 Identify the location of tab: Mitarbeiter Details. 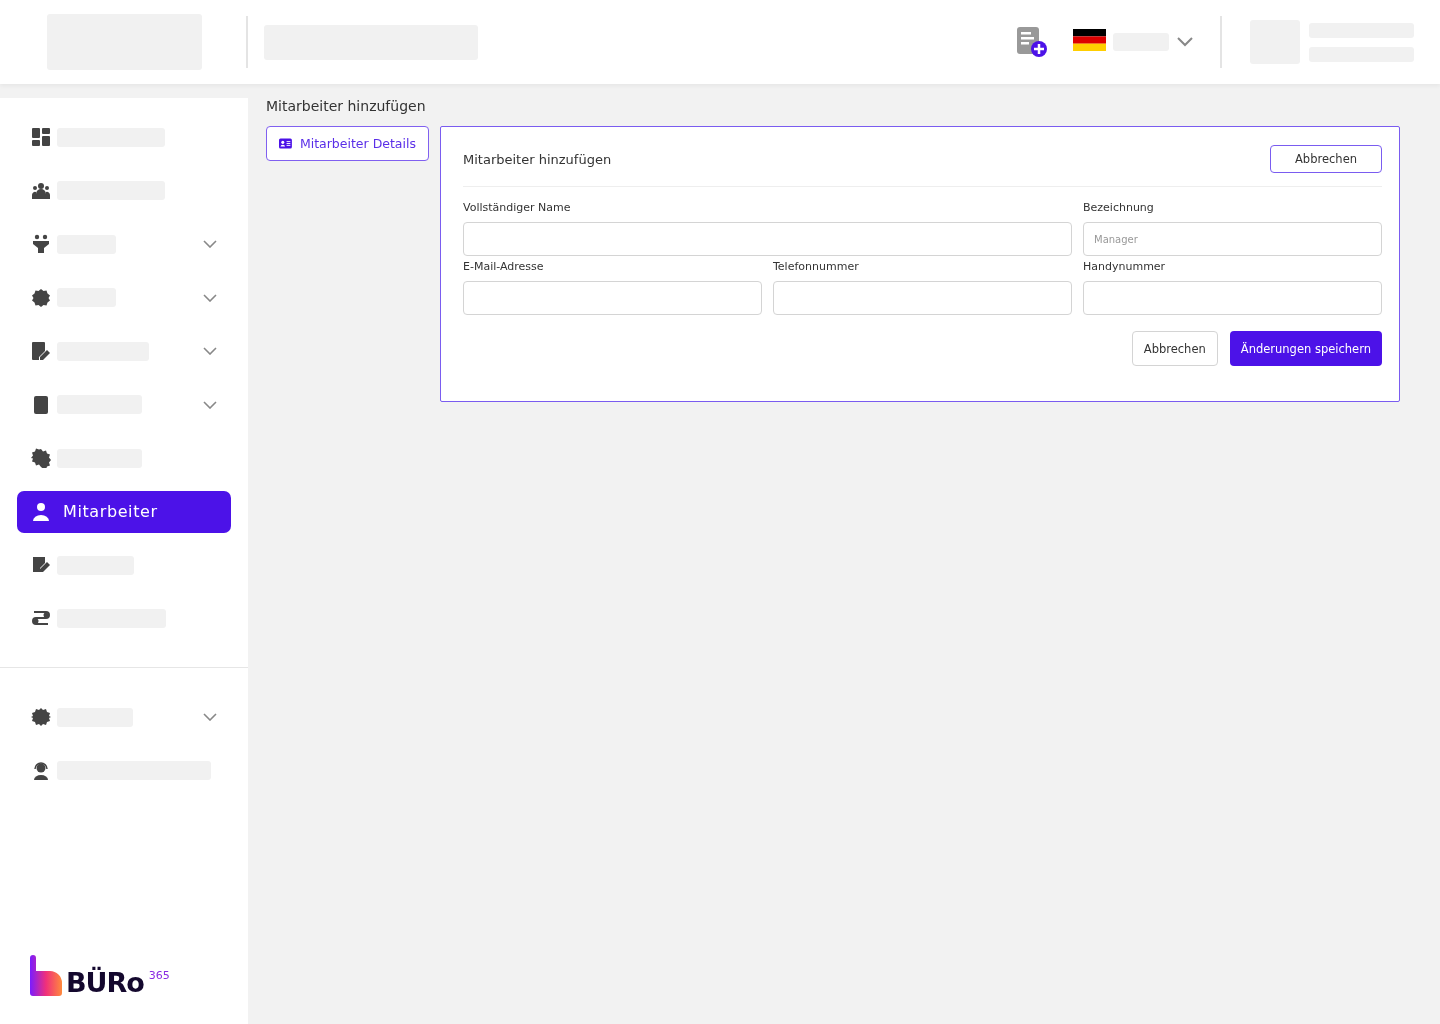
(347, 143).